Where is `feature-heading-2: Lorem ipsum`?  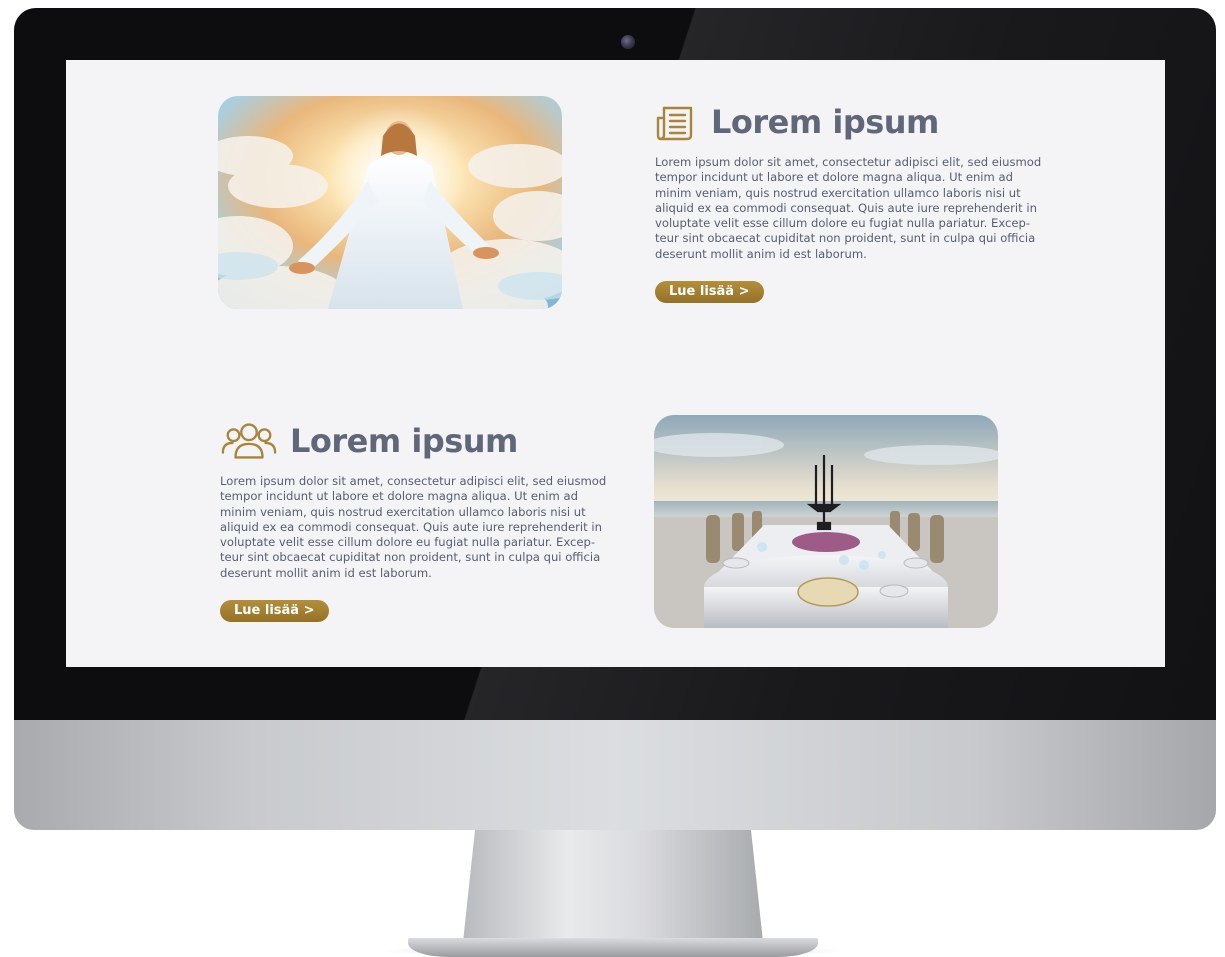 feature-heading-2: Lorem ipsum is located at coordinates (417, 441).